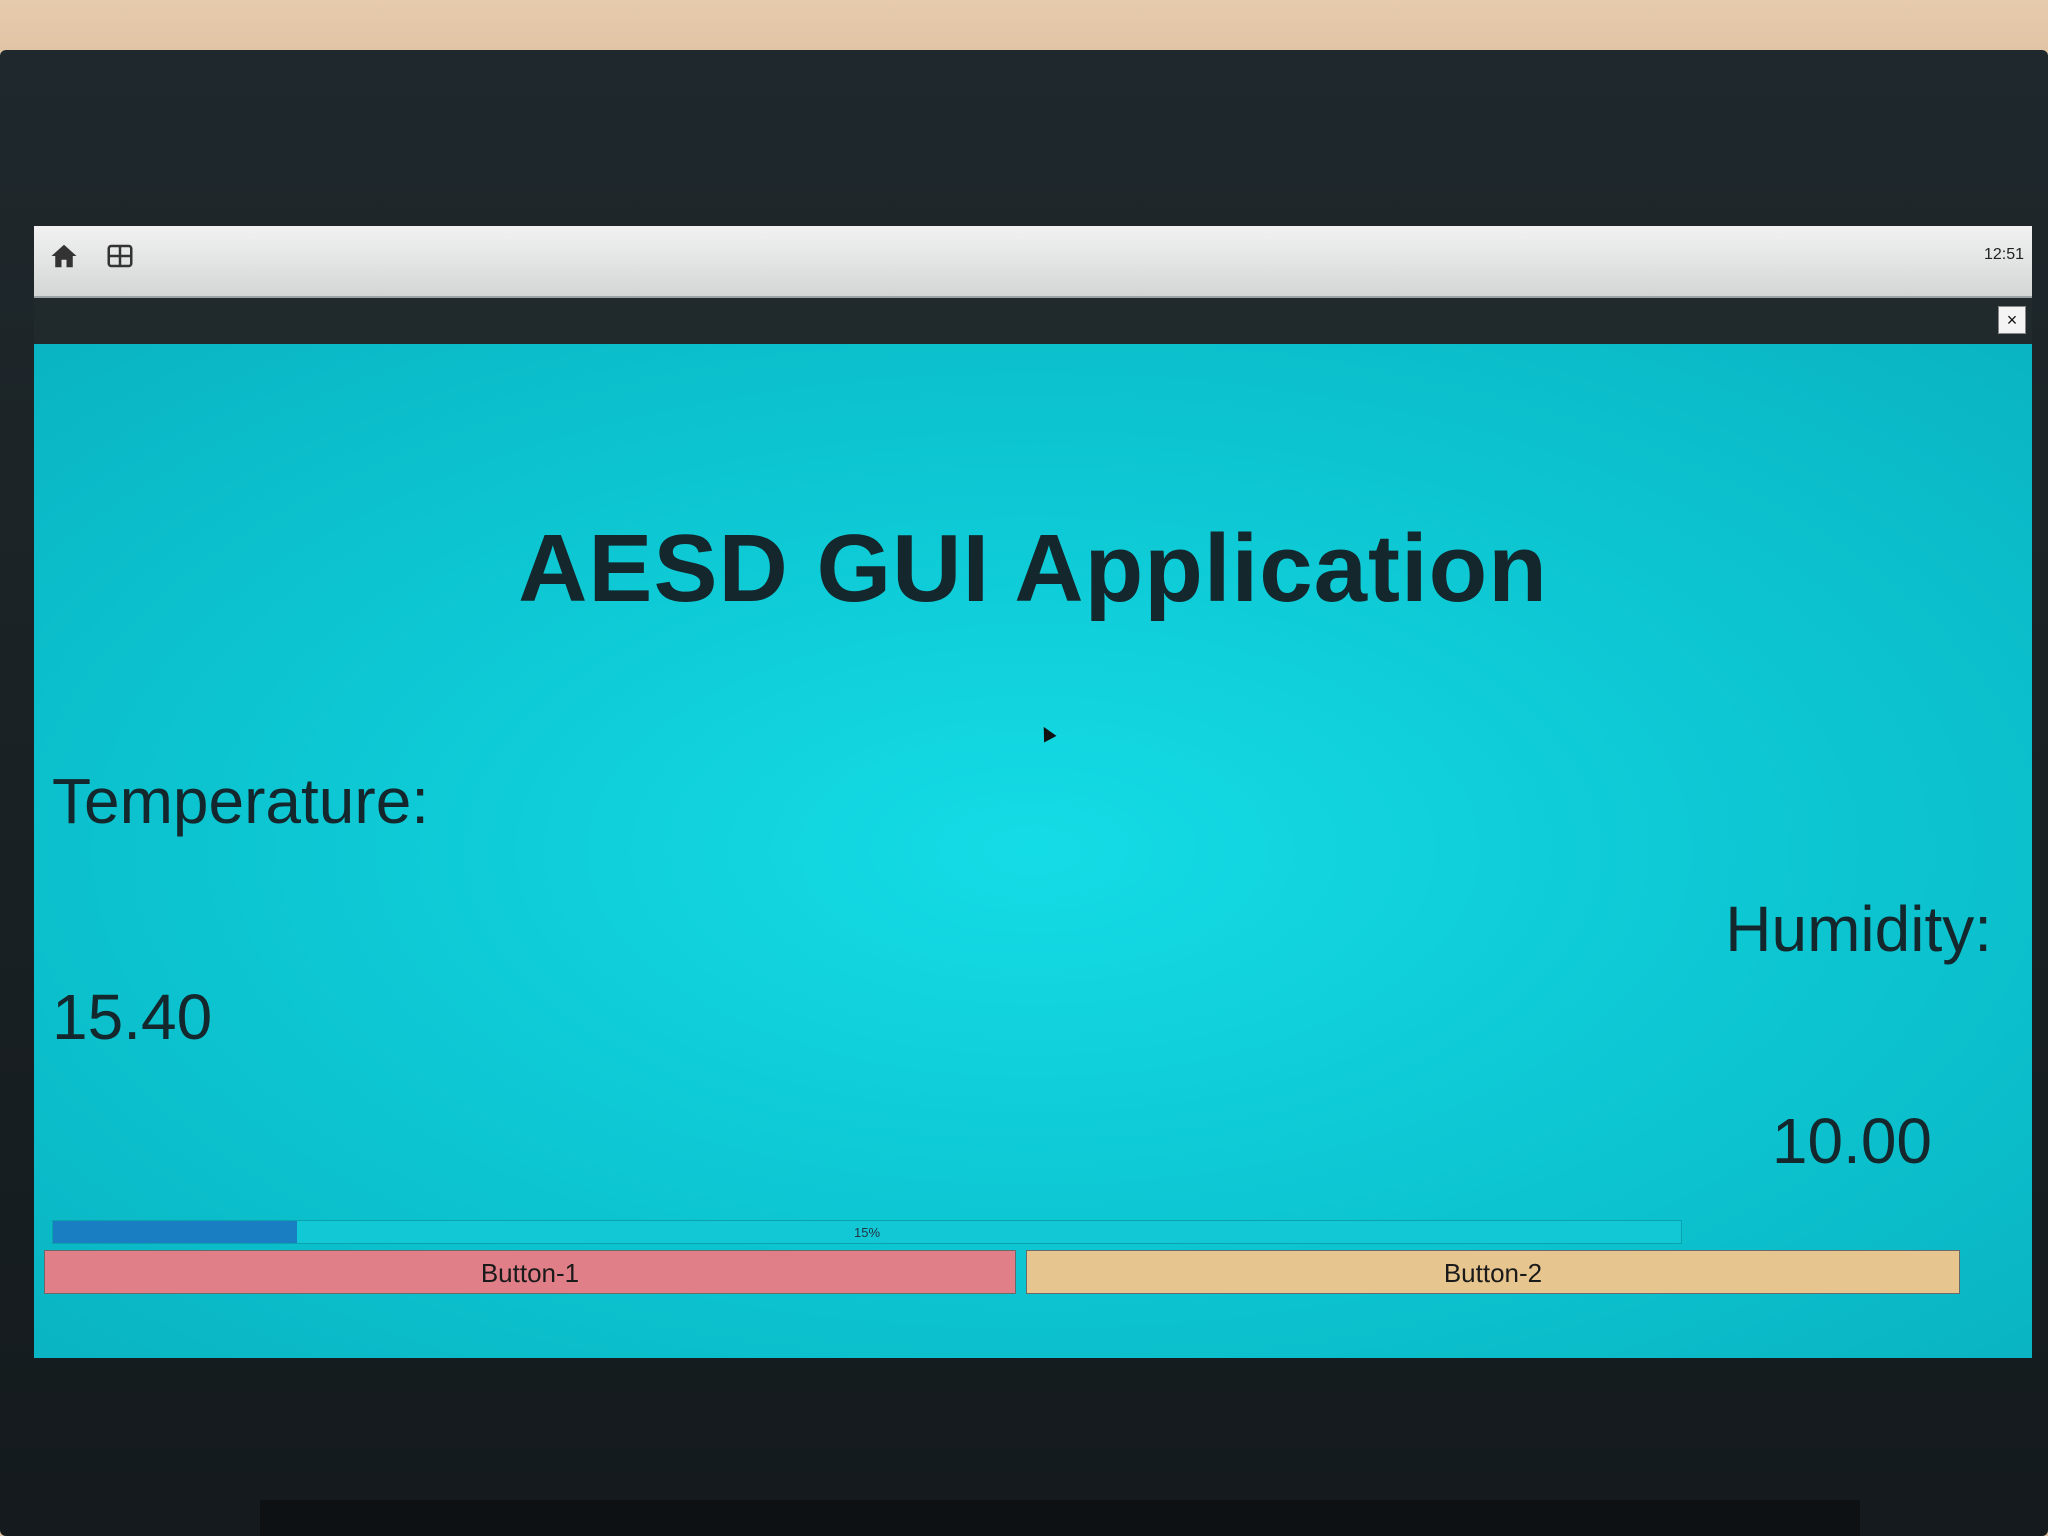  I want to click on progress-text: 15%, so click(867, 1232).